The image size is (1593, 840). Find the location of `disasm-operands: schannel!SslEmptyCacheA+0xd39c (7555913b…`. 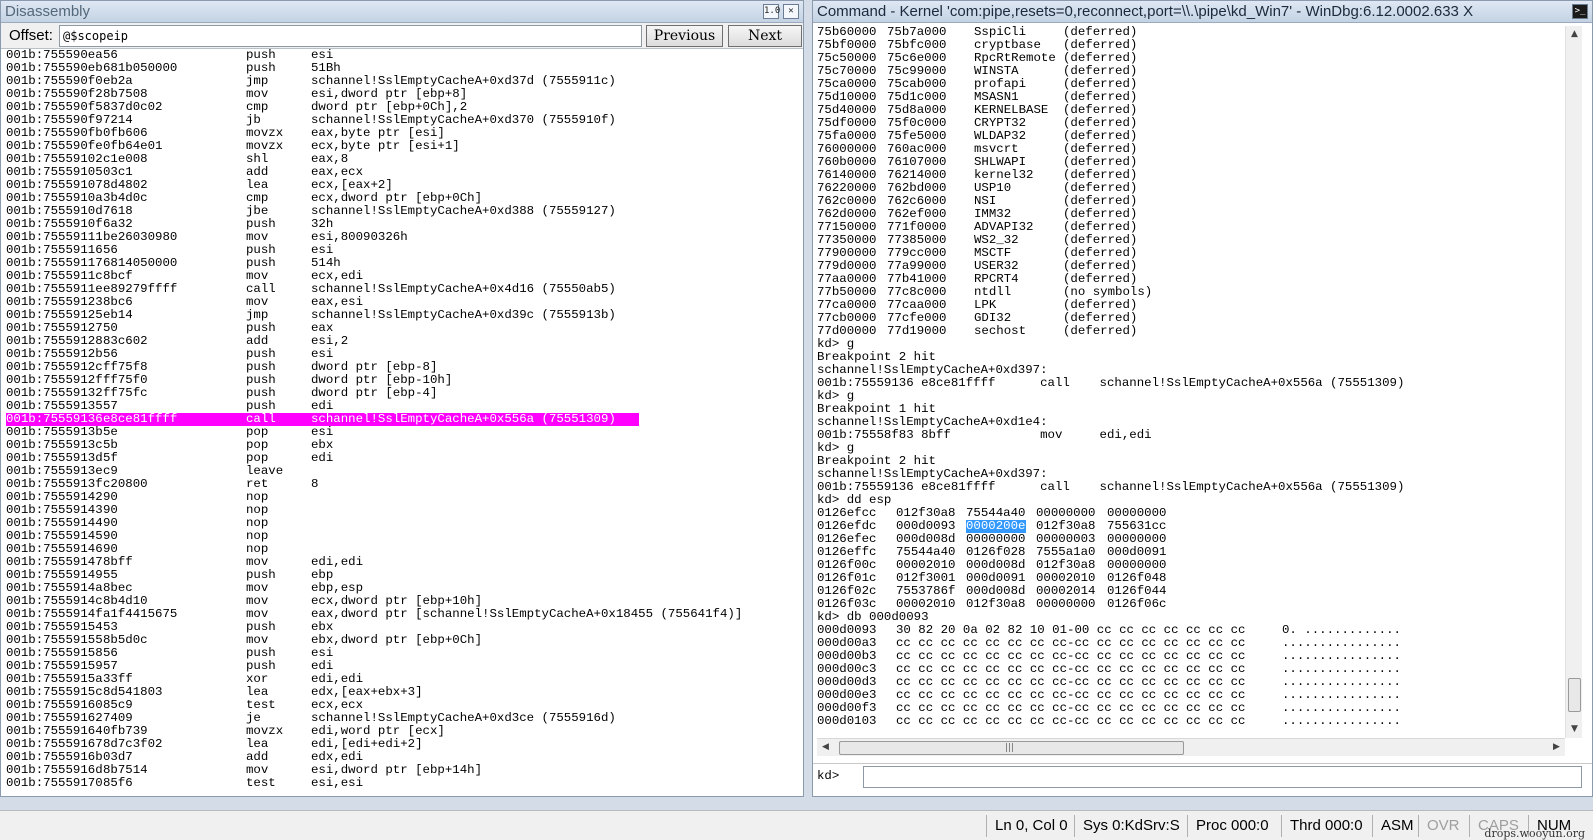

disasm-operands: schannel!SslEmptyCacheA+0xd39c (7555913b… is located at coordinates (463, 315).